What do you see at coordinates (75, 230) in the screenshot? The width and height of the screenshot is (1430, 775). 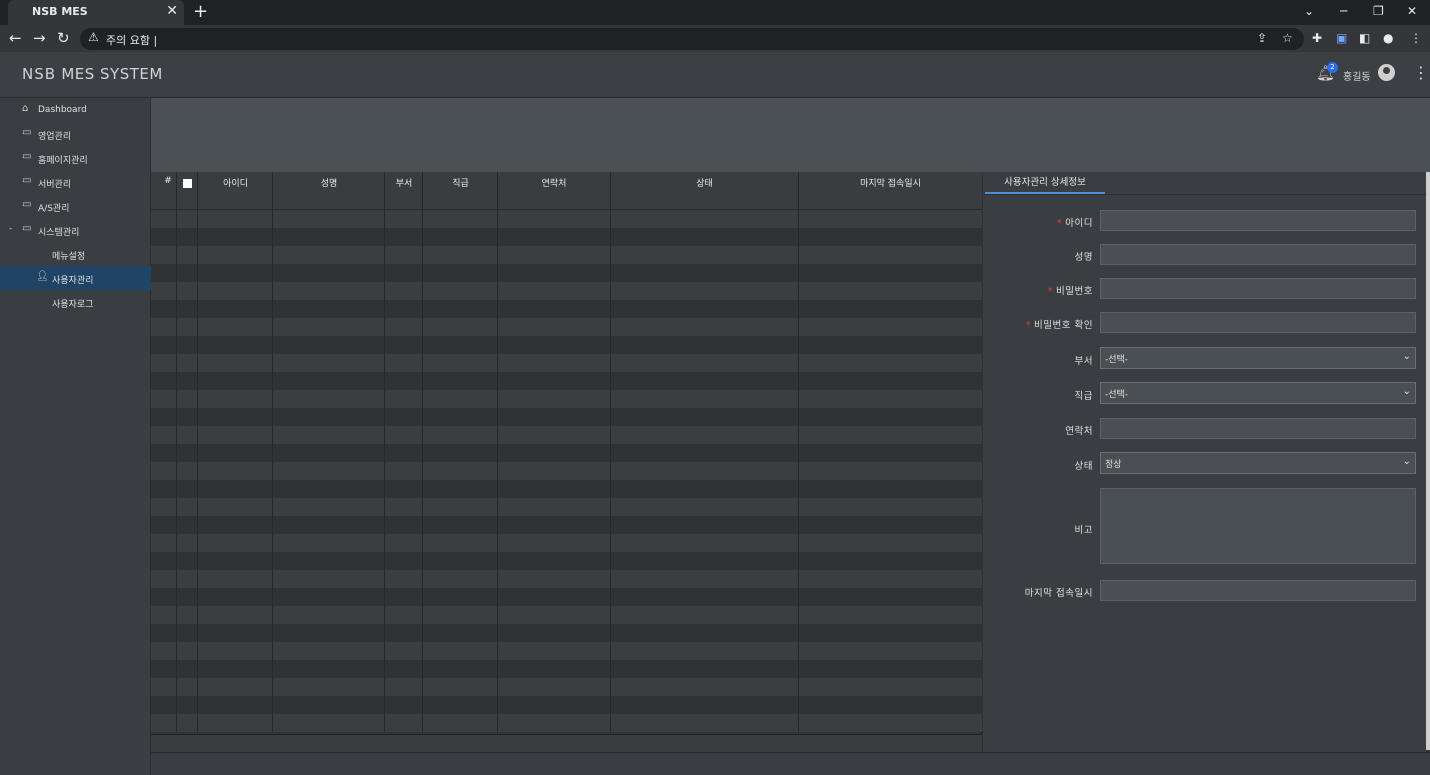 I see `sidebar-item-system: - ▭ 시스템관리` at bounding box center [75, 230].